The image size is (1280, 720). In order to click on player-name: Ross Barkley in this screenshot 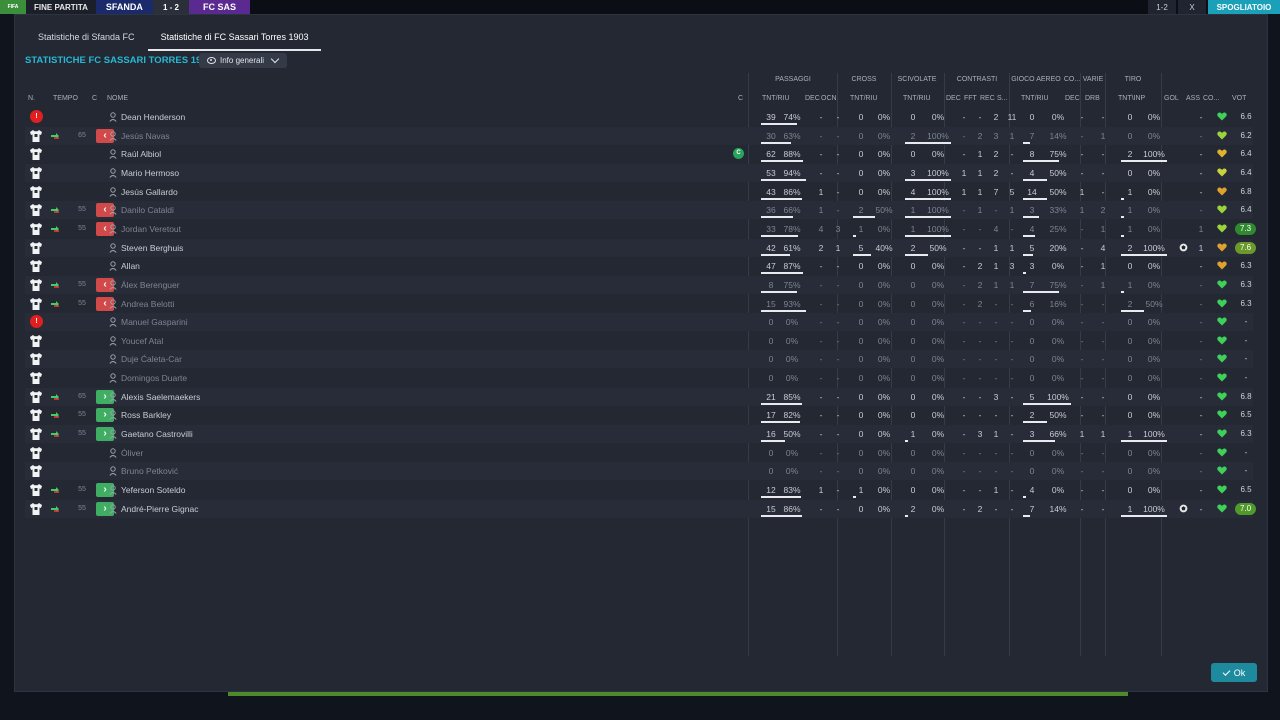, I will do `click(271, 415)`.